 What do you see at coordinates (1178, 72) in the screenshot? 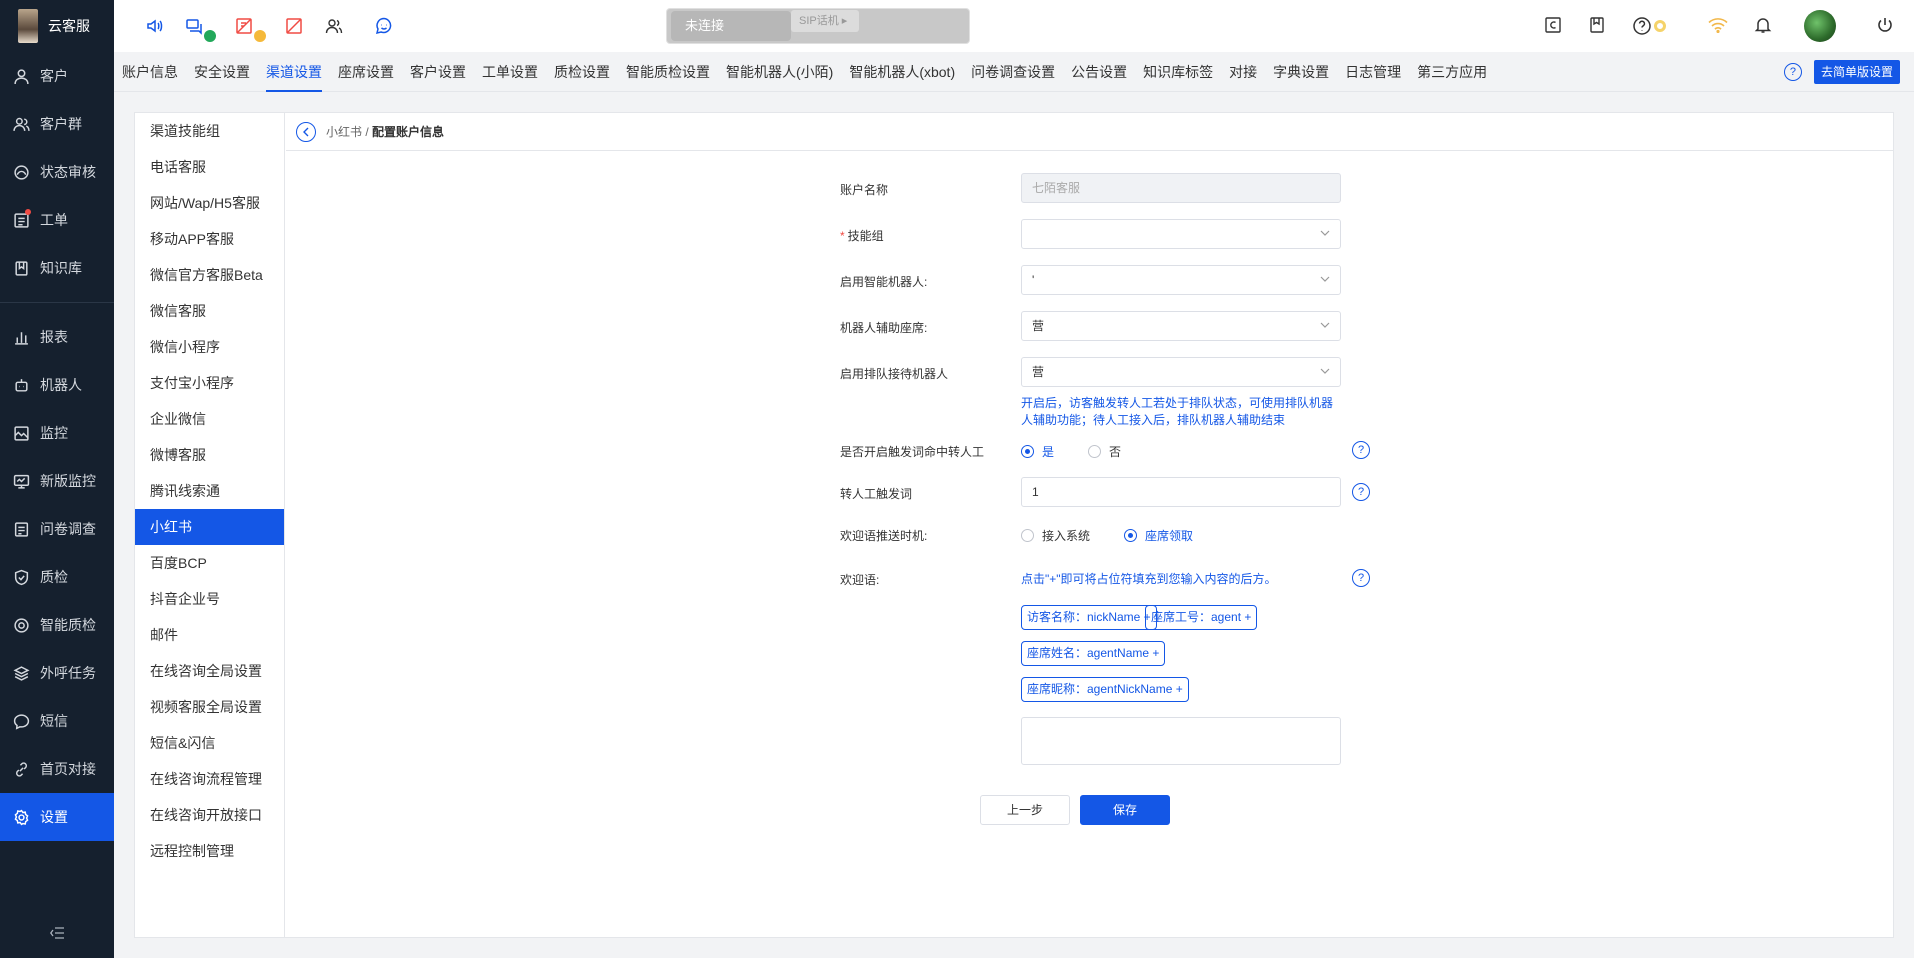
I see `tab-knowledge-tags: 知识库标签` at bounding box center [1178, 72].